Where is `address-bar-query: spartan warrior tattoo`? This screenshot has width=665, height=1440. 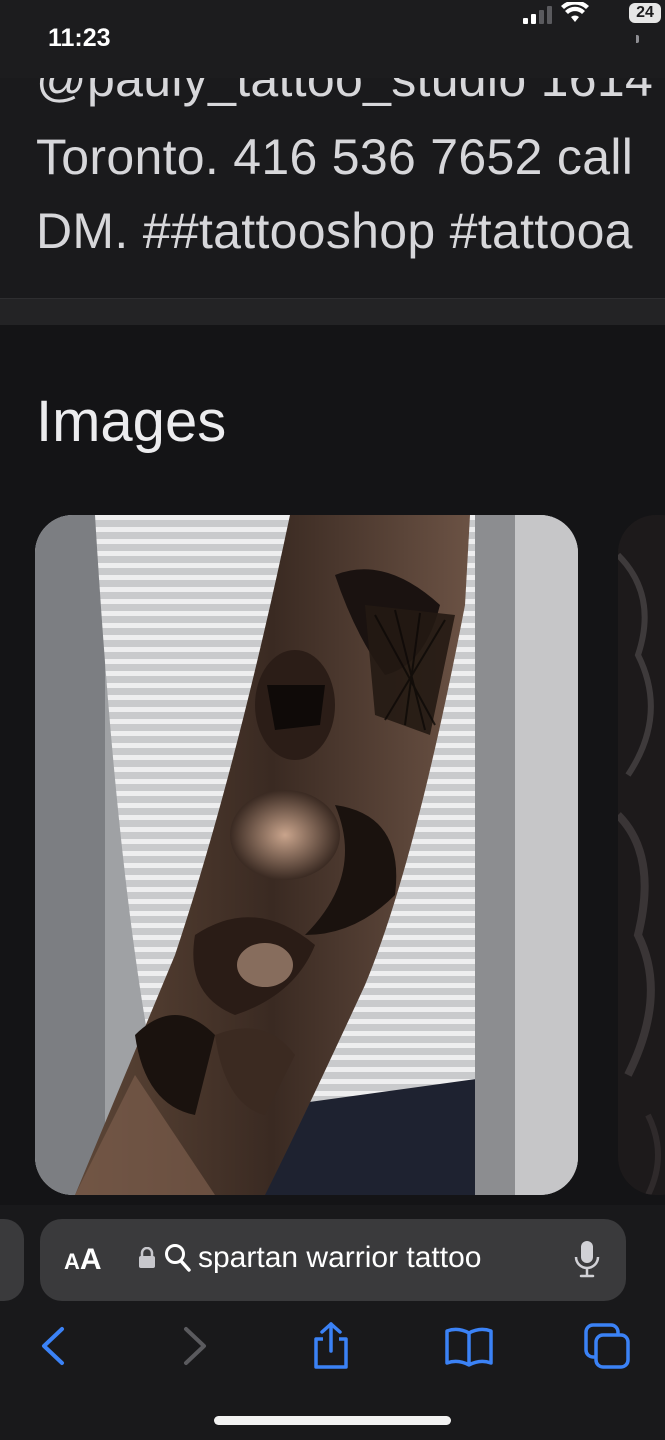
address-bar-query: spartan warrior tattoo is located at coordinates (339, 1258).